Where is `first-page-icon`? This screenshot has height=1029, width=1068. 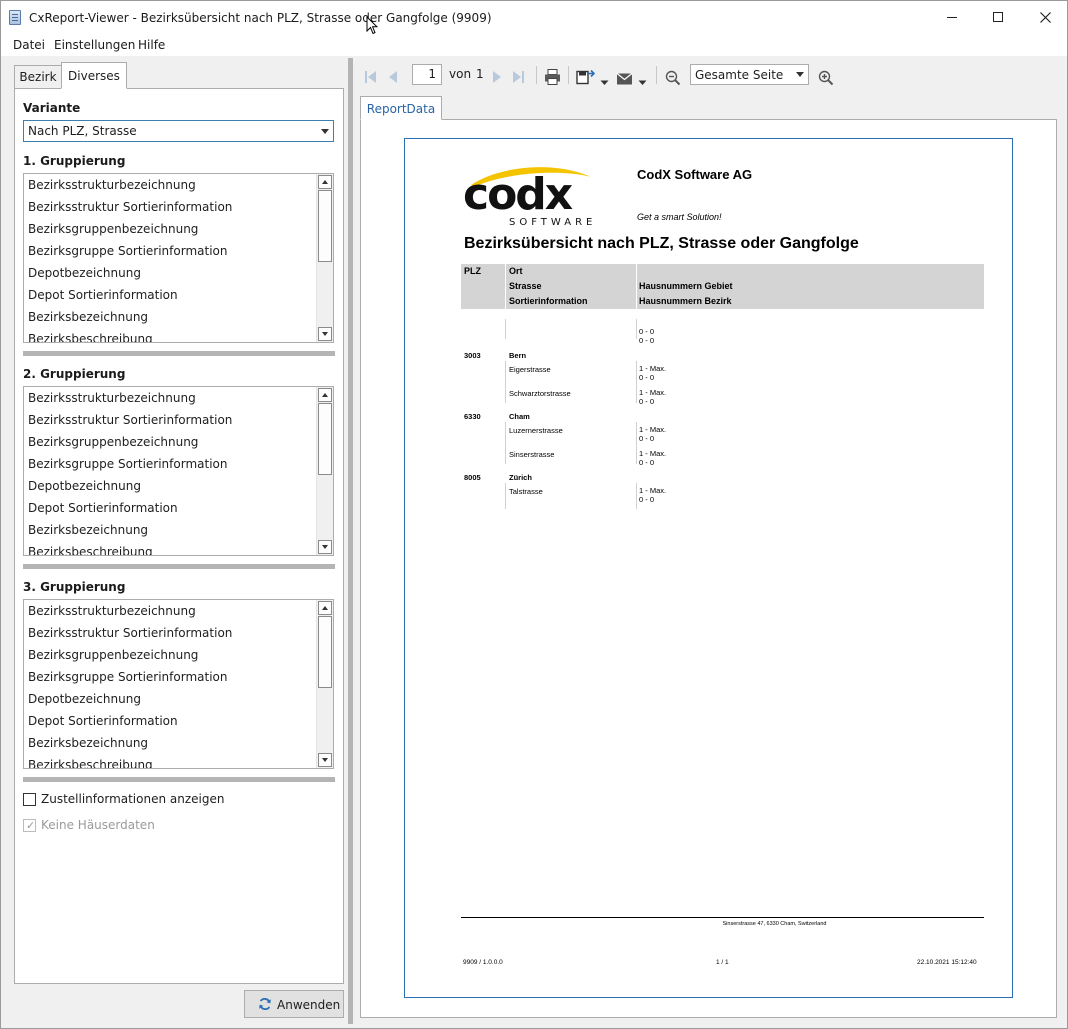 first-page-icon is located at coordinates (371, 77).